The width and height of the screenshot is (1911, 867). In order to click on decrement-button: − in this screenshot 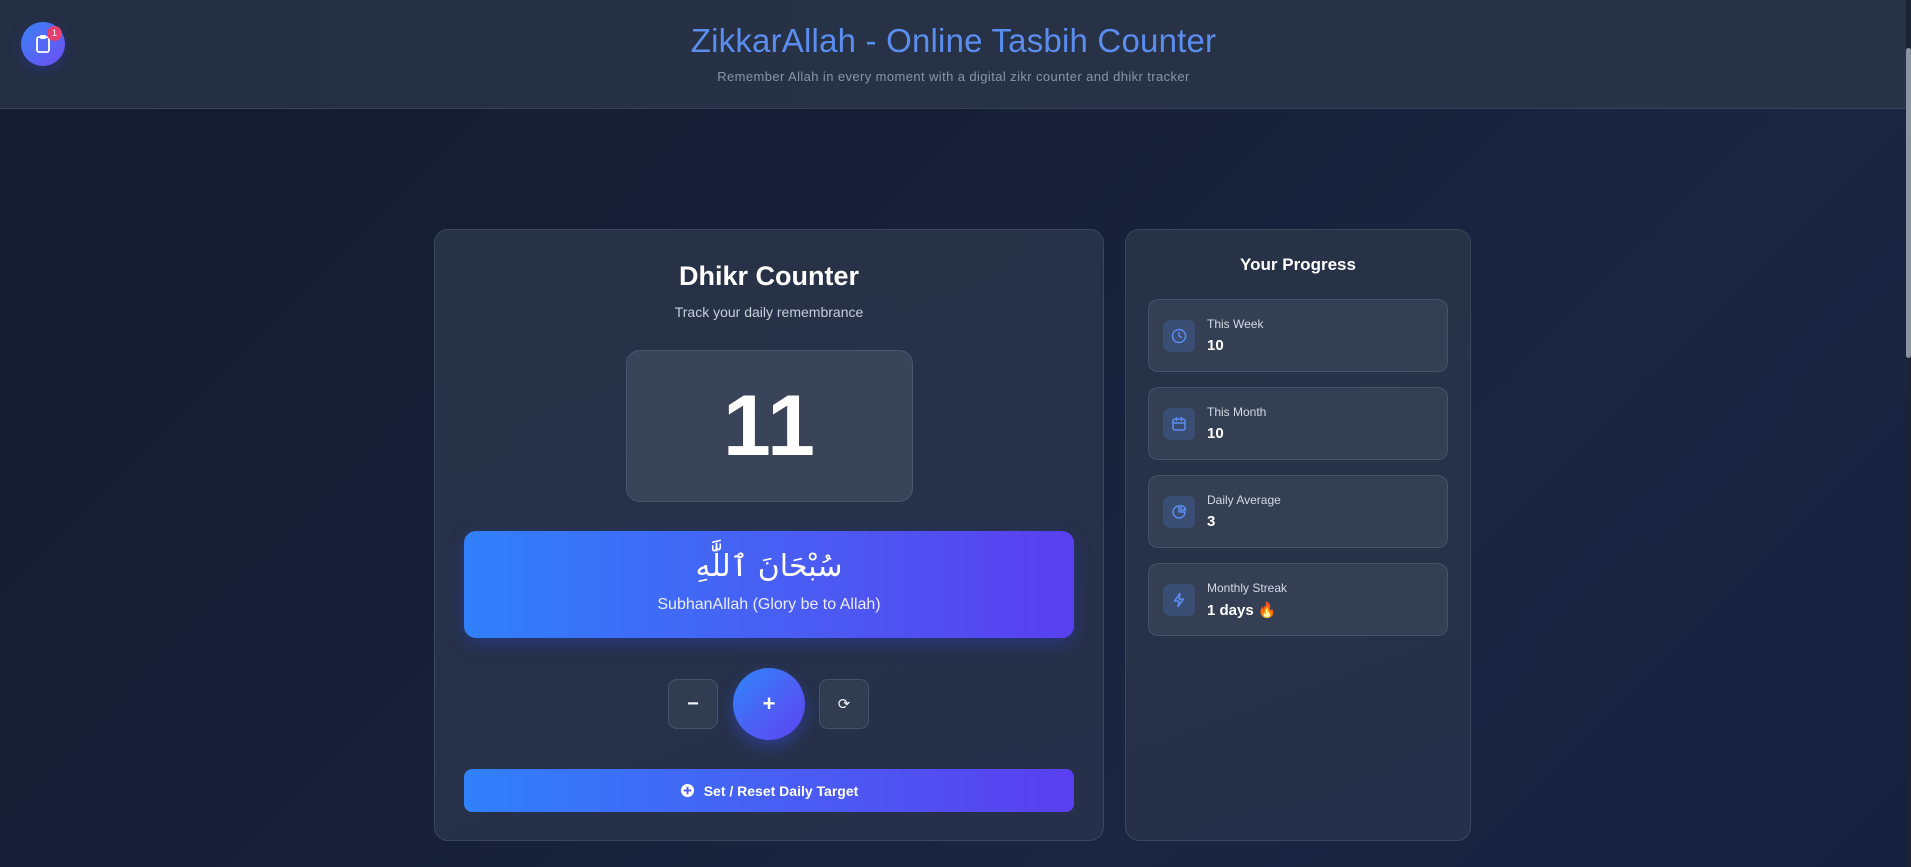, I will do `click(693, 704)`.